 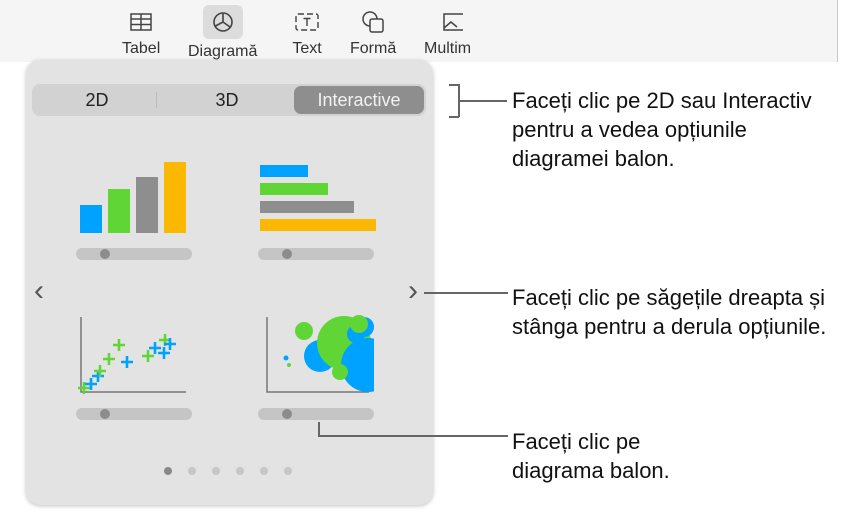 I want to click on bracket, so click(x=454, y=117).